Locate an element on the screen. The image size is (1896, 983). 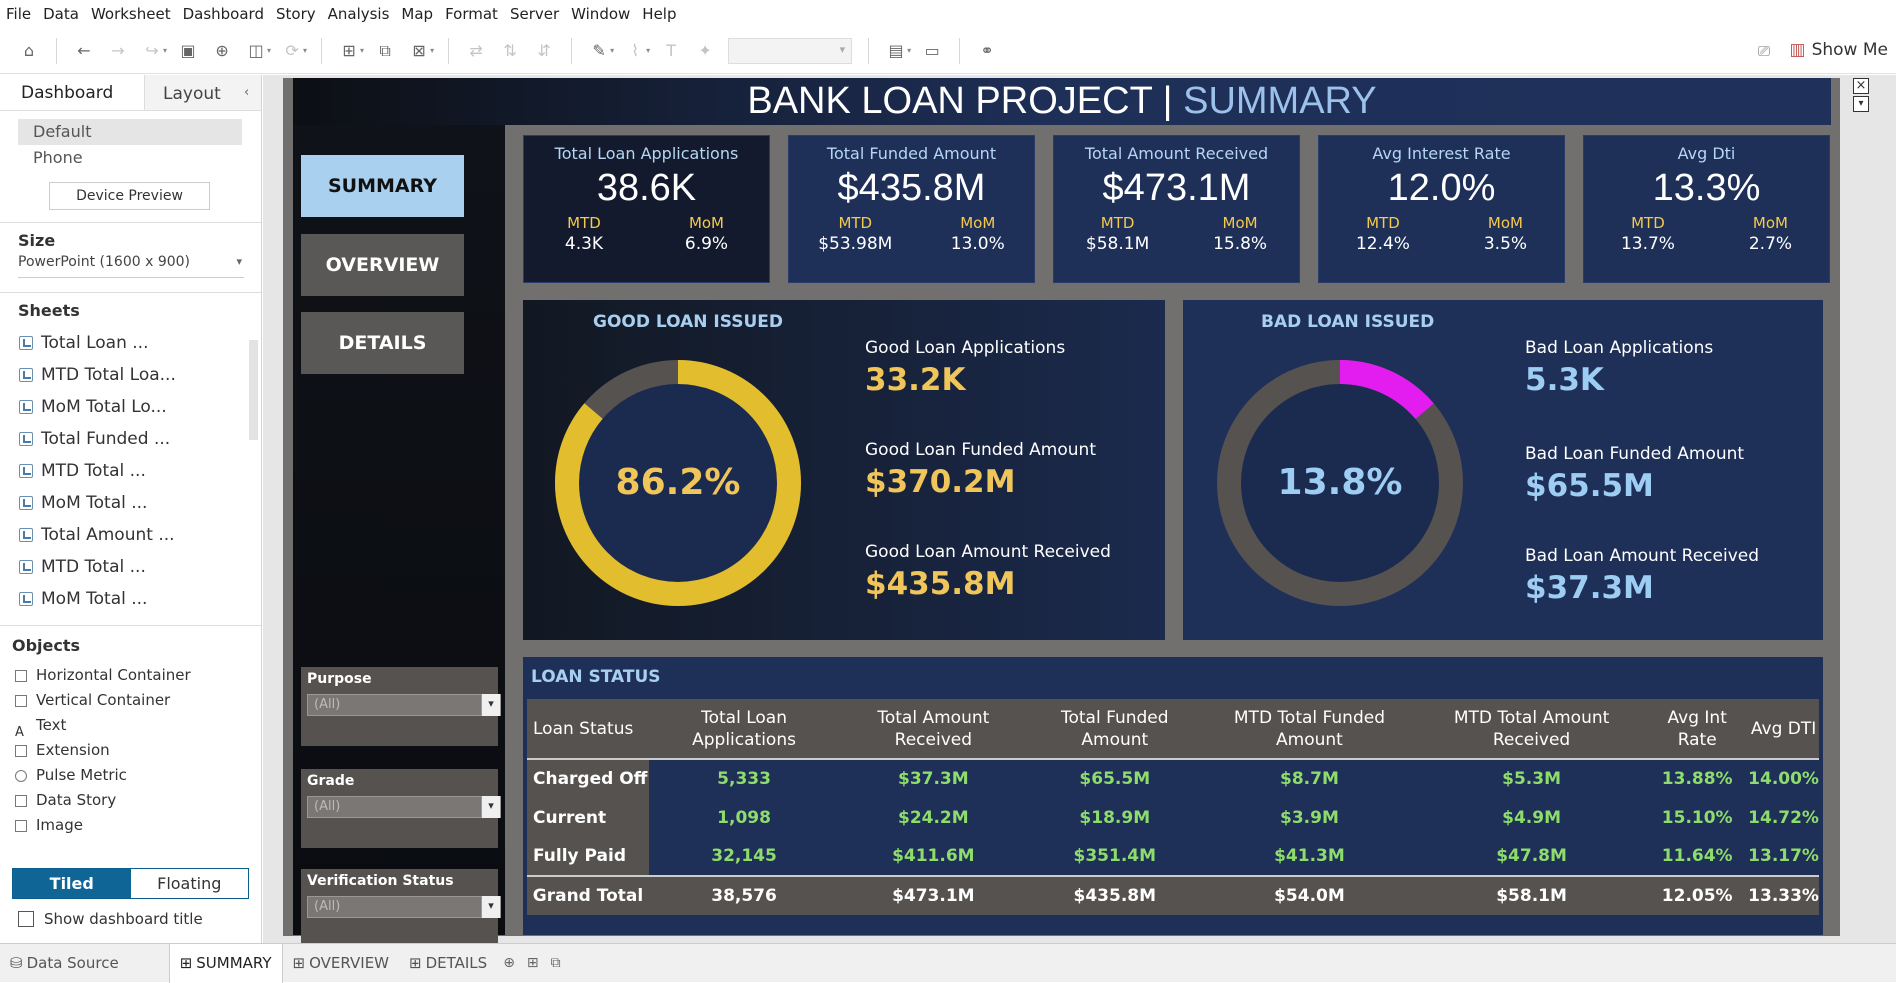
new-datasource-icon: ⊕ is located at coordinates (222, 51).